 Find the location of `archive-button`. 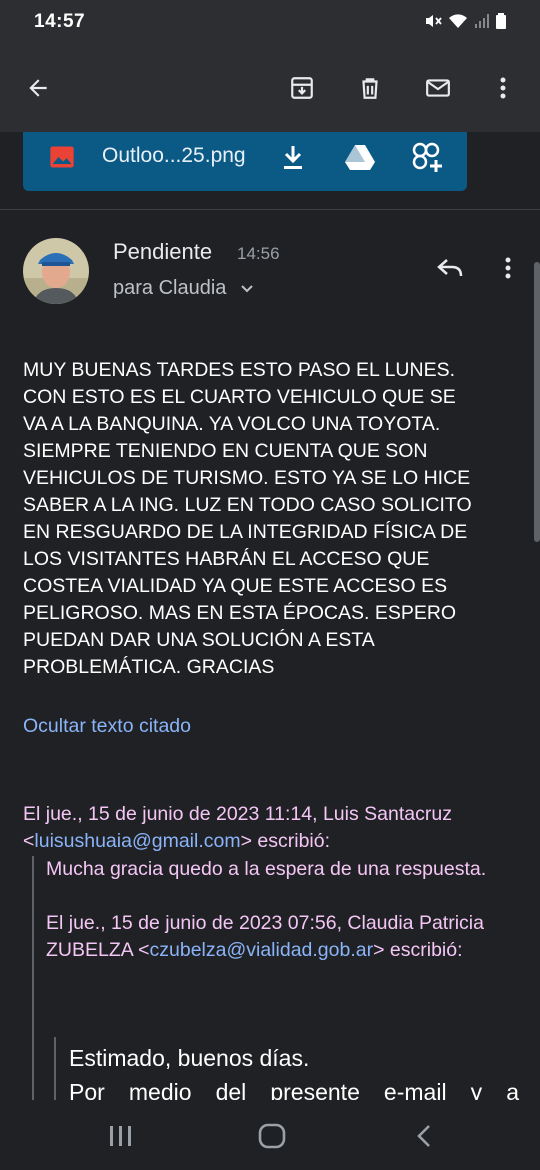

archive-button is located at coordinates (302, 88).